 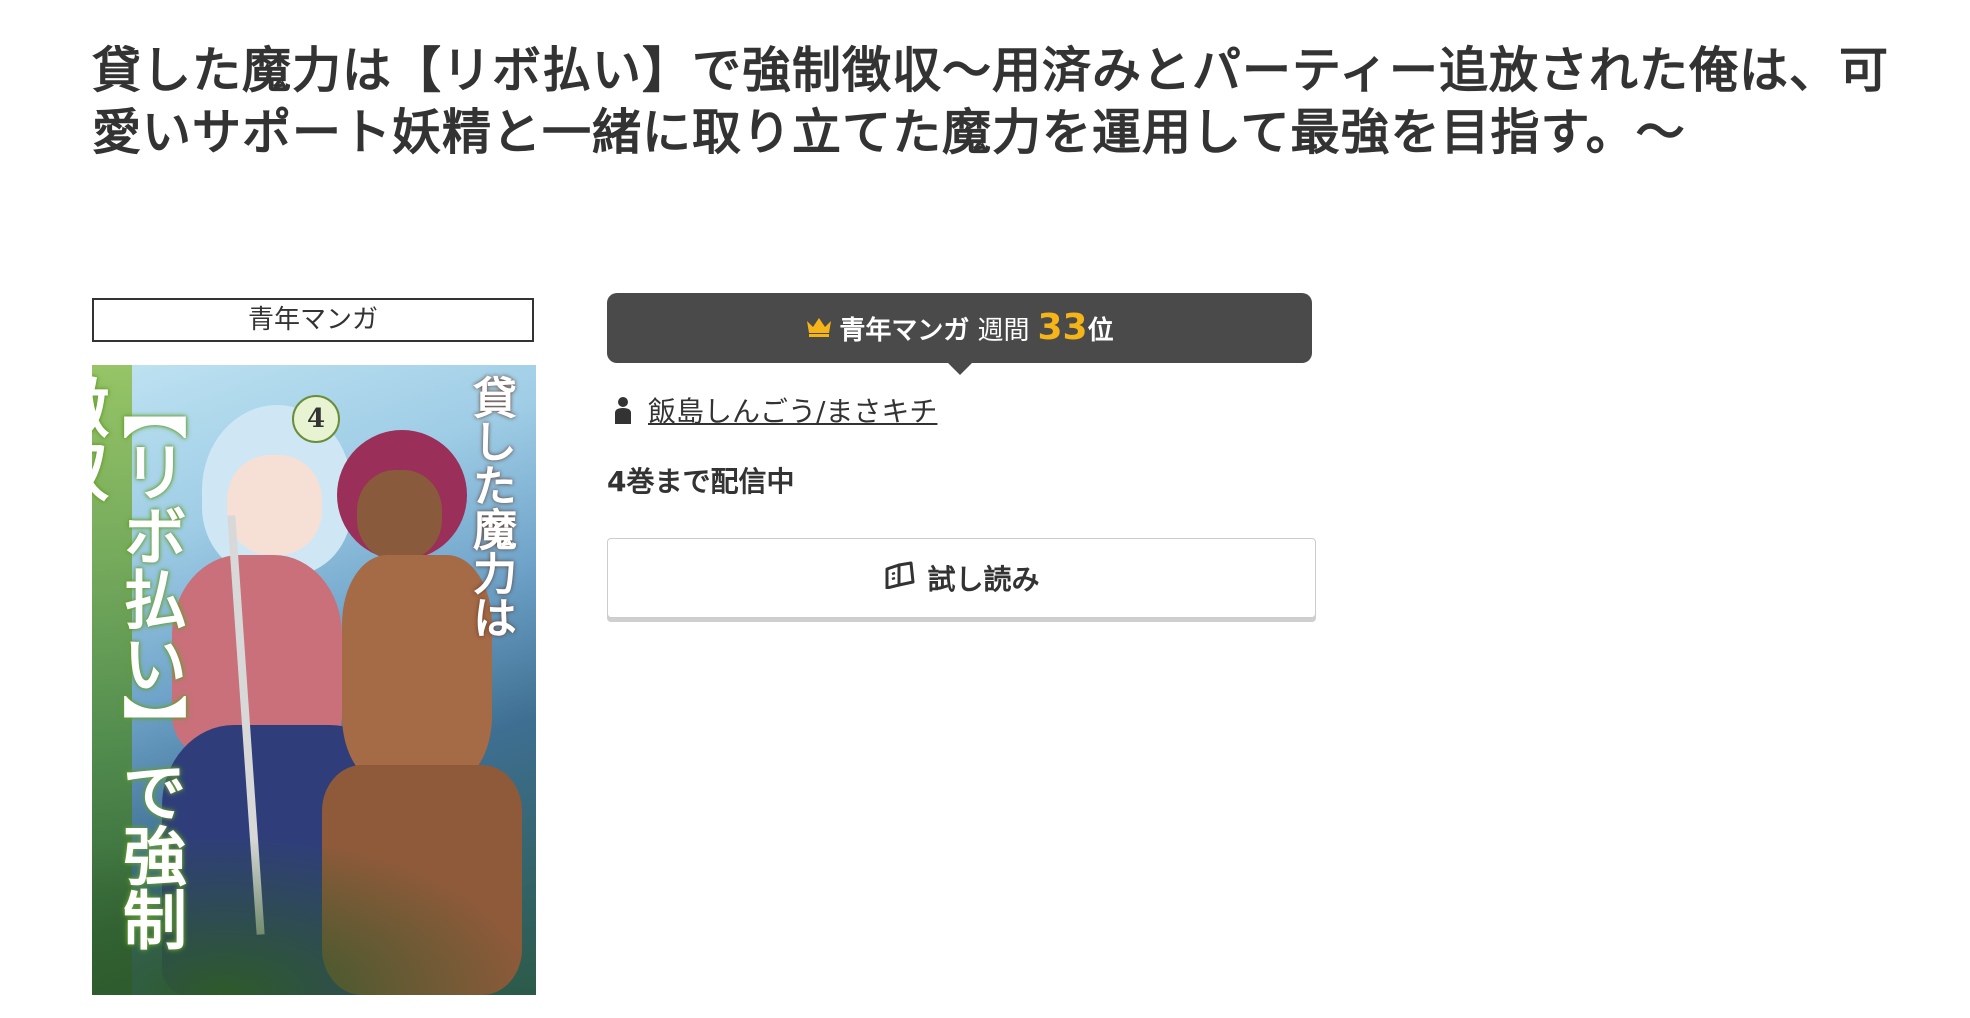 I want to click on trial-read-button: 試し読み, so click(x=961, y=578).